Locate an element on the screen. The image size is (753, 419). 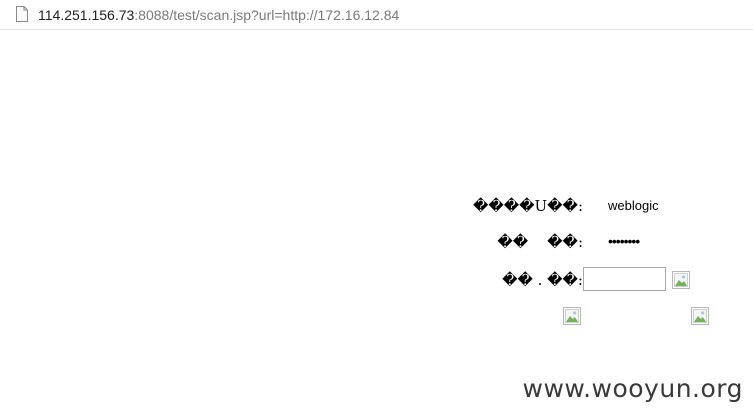
document-icon is located at coordinates (22, 14).